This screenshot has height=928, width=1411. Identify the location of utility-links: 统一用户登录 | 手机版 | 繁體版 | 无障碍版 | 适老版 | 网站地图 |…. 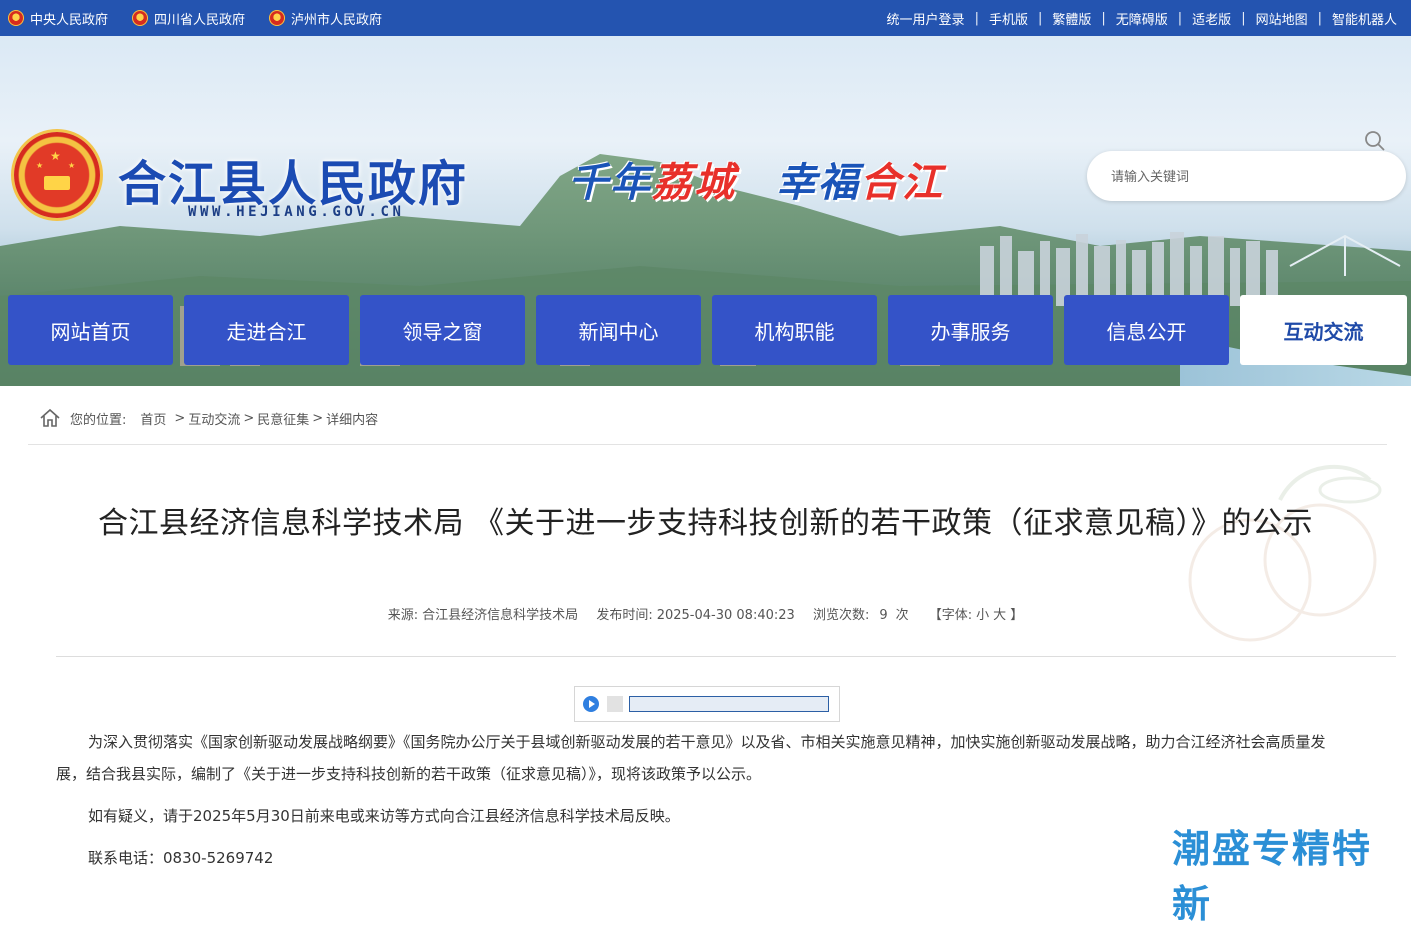
(1142, 18).